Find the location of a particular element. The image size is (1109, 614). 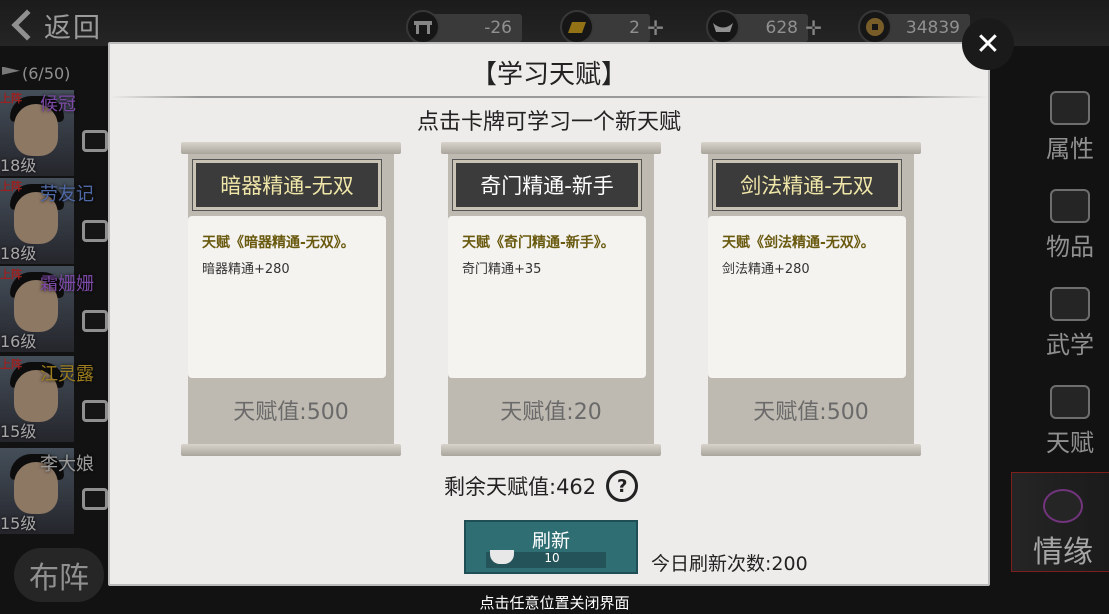

refresh-button: 刷新 10 is located at coordinates (551, 547).